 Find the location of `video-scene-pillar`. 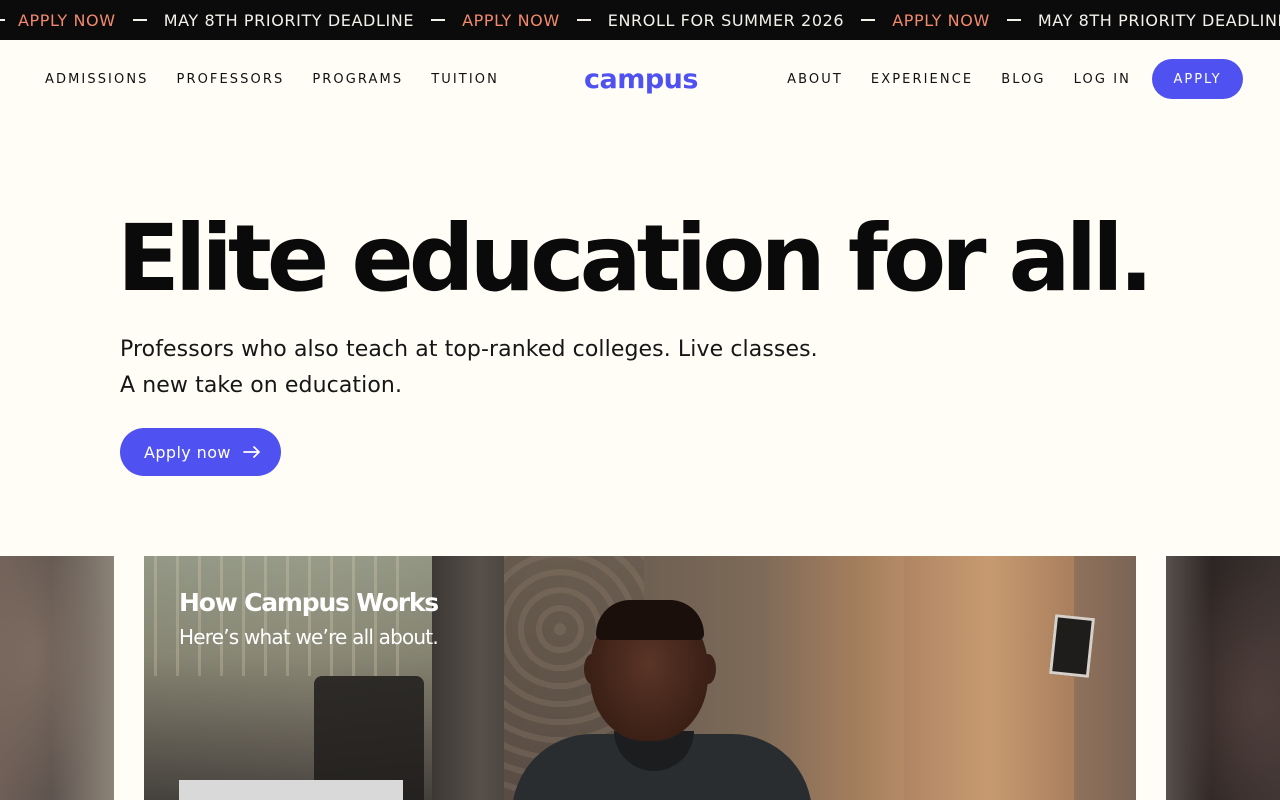

video-scene-pillar is located at coordinates (472, 678).